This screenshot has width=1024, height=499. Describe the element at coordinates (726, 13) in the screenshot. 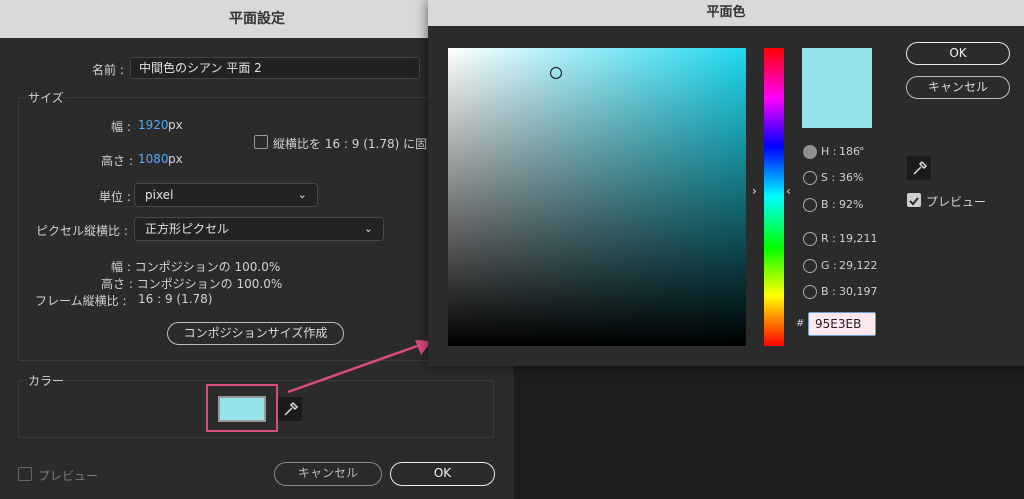

I see `dialog-title: 平面色` at that location.